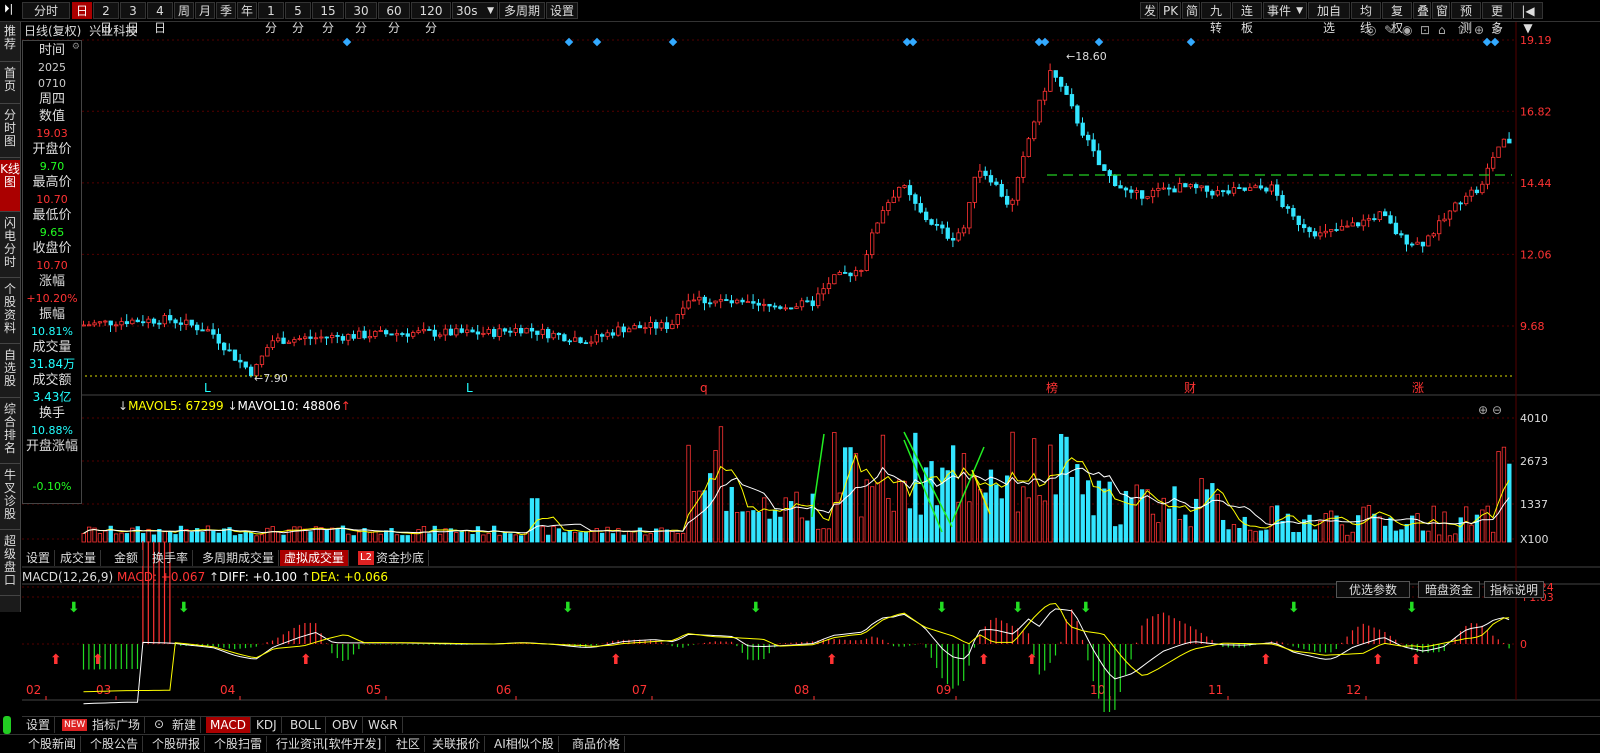 This screenshot has height=753, width=1600. Describe the element at coordinates (228, 725) in the screenshot. I see `ind-tab-macd: MACD` at that location.